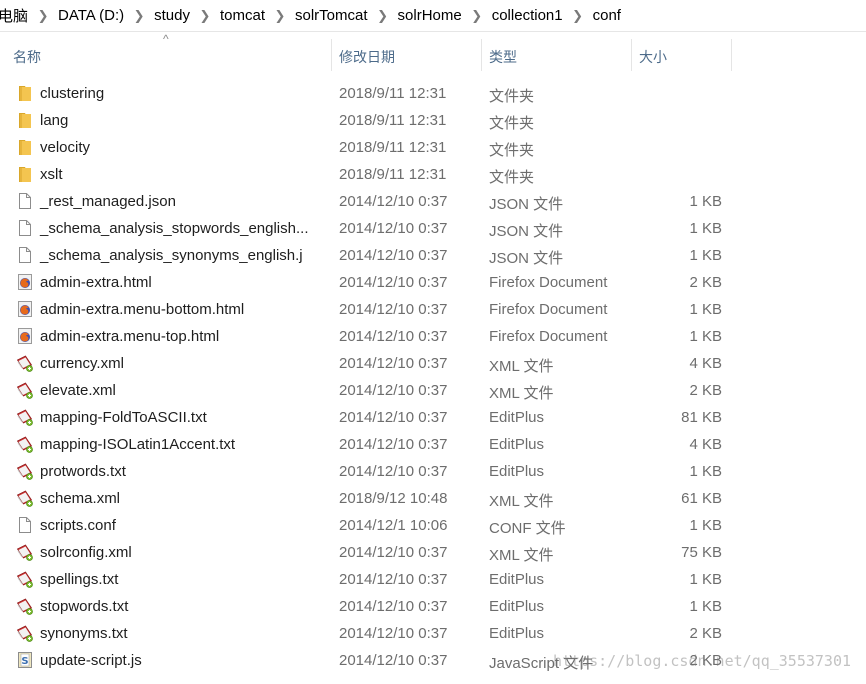  Describe the element at coordinates (527, 15) in the screenshot. I see `breadcrumb-label: collection1` at that location.